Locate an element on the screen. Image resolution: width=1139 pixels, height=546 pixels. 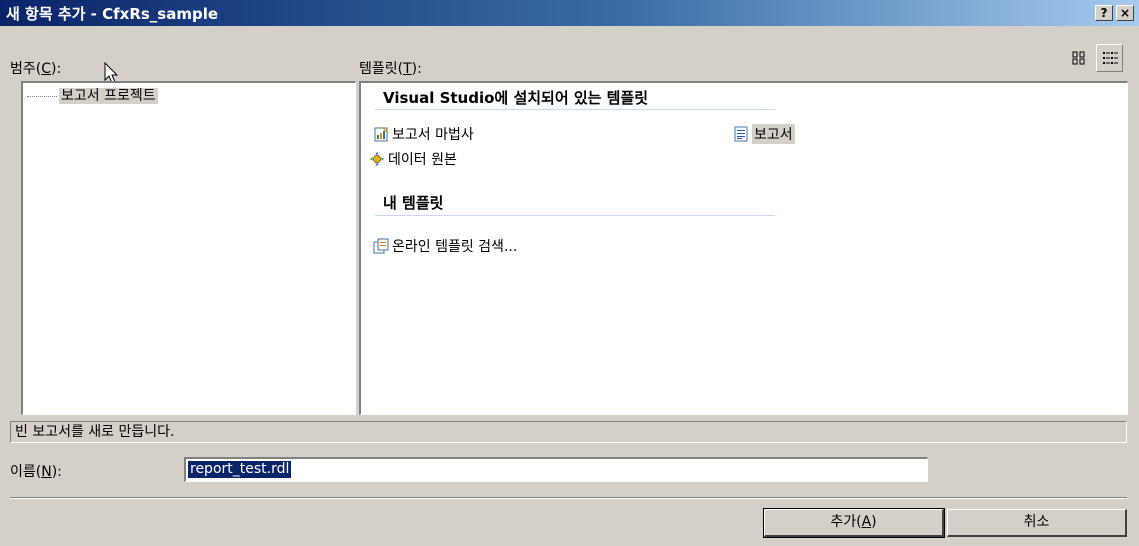
close-button: × is located at coordinates (1125, 13).